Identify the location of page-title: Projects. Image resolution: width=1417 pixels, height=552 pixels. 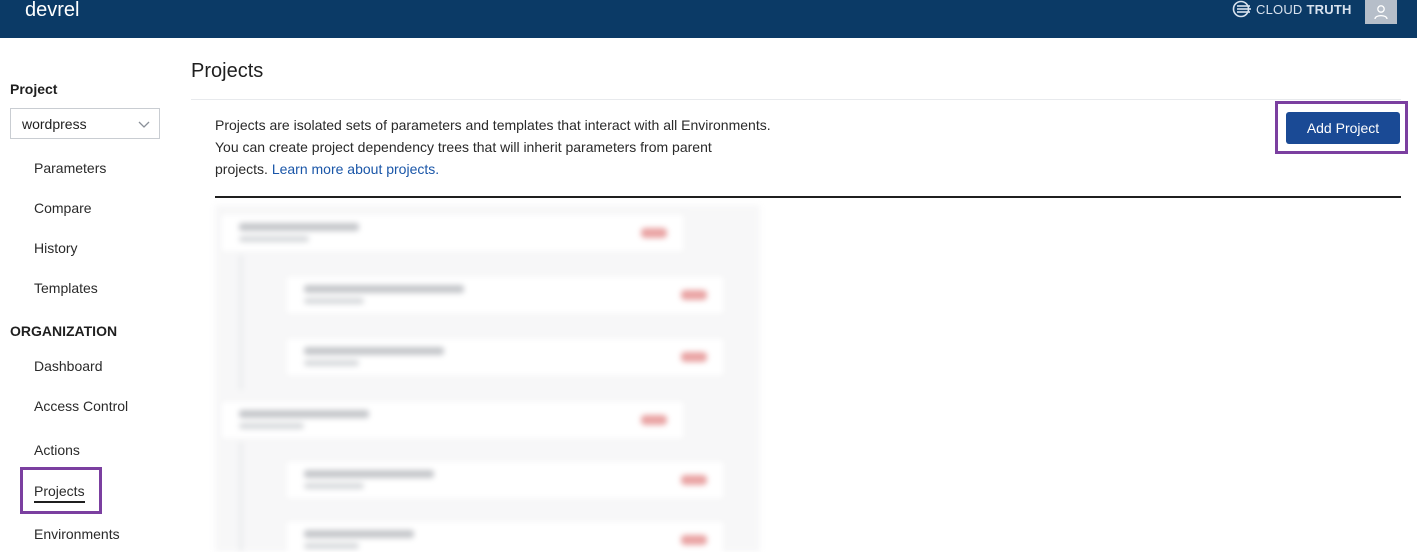
(227, 71).